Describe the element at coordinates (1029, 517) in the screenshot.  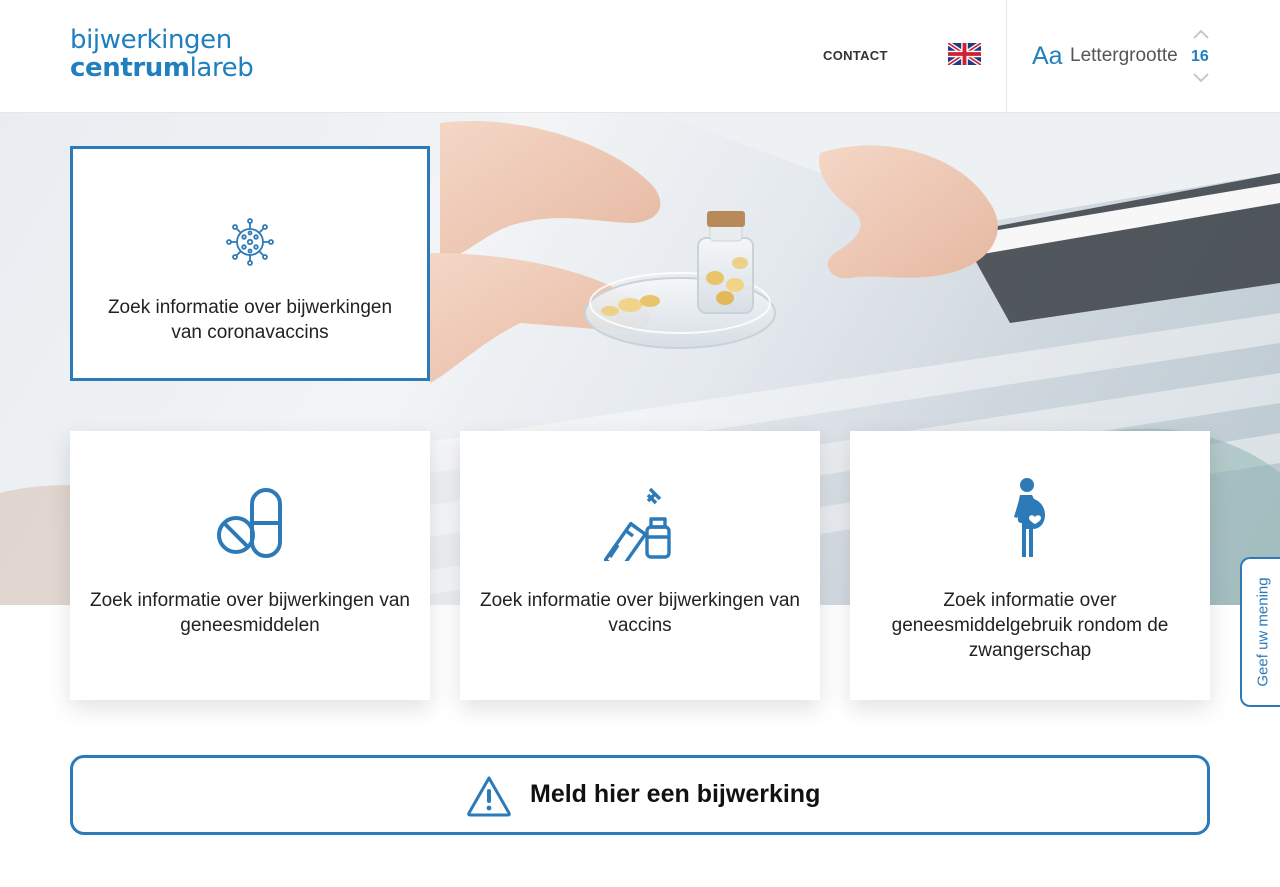
I see `pregnant-woman-icon` at that location.